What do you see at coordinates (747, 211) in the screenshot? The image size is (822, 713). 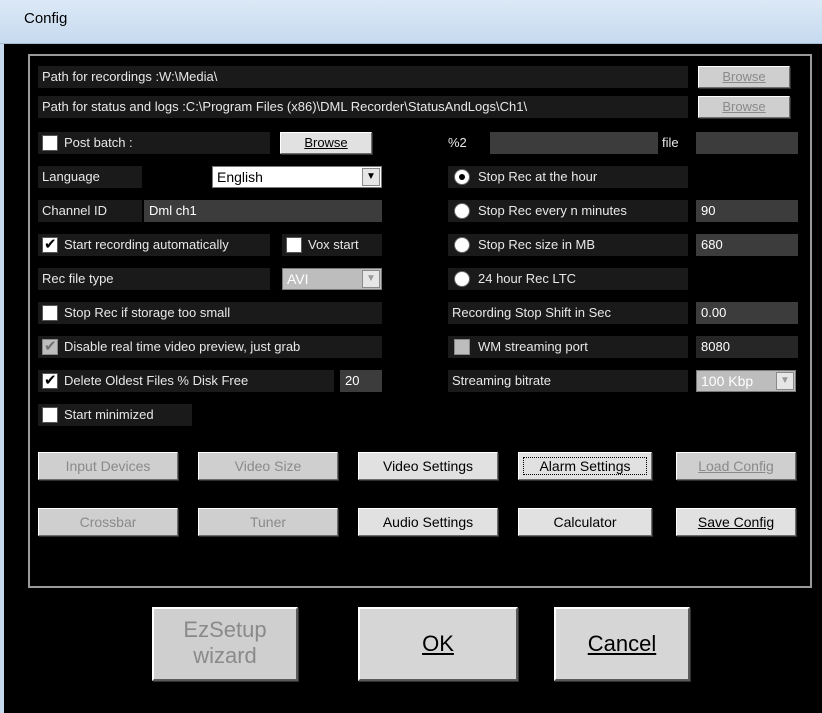 I see `stop-minutes-input: 90` at bounding box center [747, 211].